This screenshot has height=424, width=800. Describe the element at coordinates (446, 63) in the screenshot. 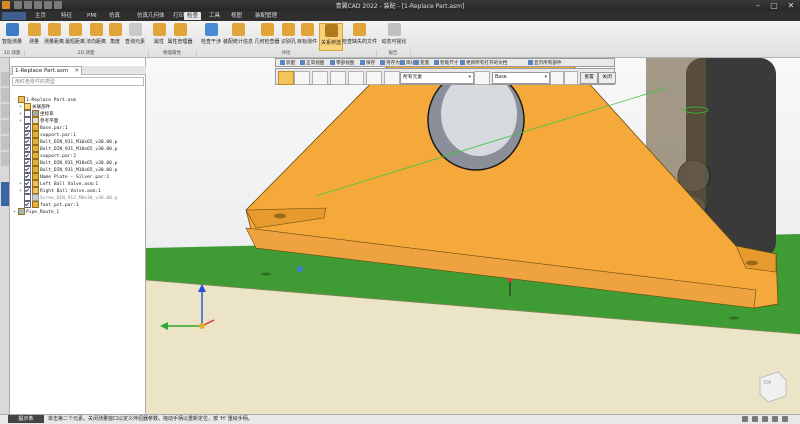

I see `smart-dimension-button: 智能尺寸` at that location.